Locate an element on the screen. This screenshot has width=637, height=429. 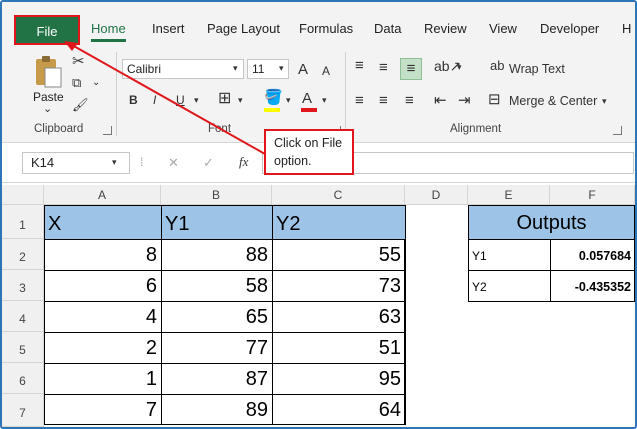
cancel-entry-icon: ✕ is located at coordinates (173, 162).